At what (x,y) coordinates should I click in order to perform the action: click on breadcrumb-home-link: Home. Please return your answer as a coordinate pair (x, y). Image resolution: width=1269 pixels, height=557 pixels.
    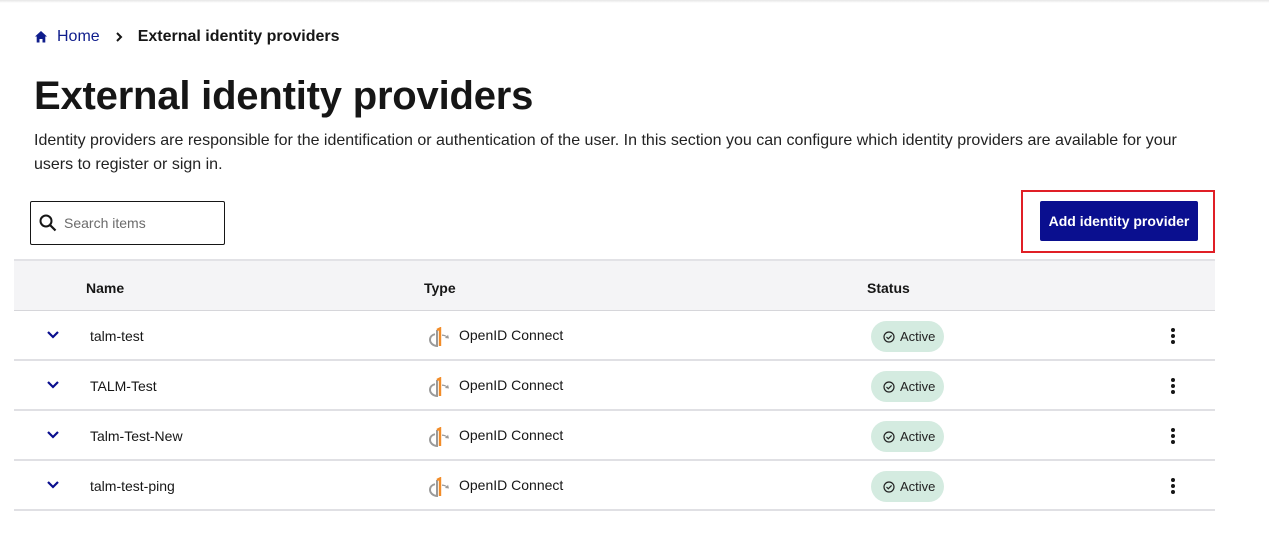
    Looking at the image, I should click on (78, 37).